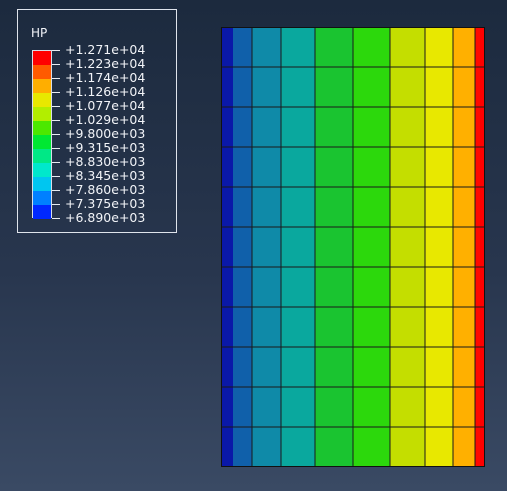 The height and width of the screenshot is (491, 507). What do you see at coordinates (105, 217) in the screenshot?
I see `legend-label: +6.890e+03` at bounding box center [105, 217].